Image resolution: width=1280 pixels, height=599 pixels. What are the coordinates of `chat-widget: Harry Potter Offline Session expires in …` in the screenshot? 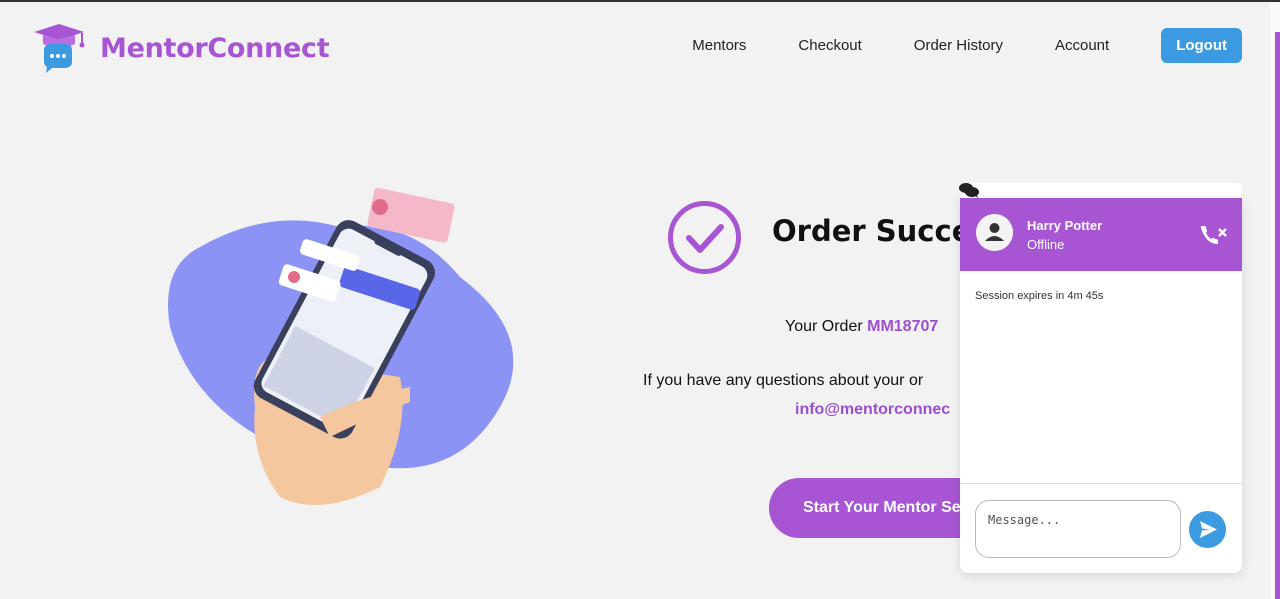 It's located at (1101, 385).